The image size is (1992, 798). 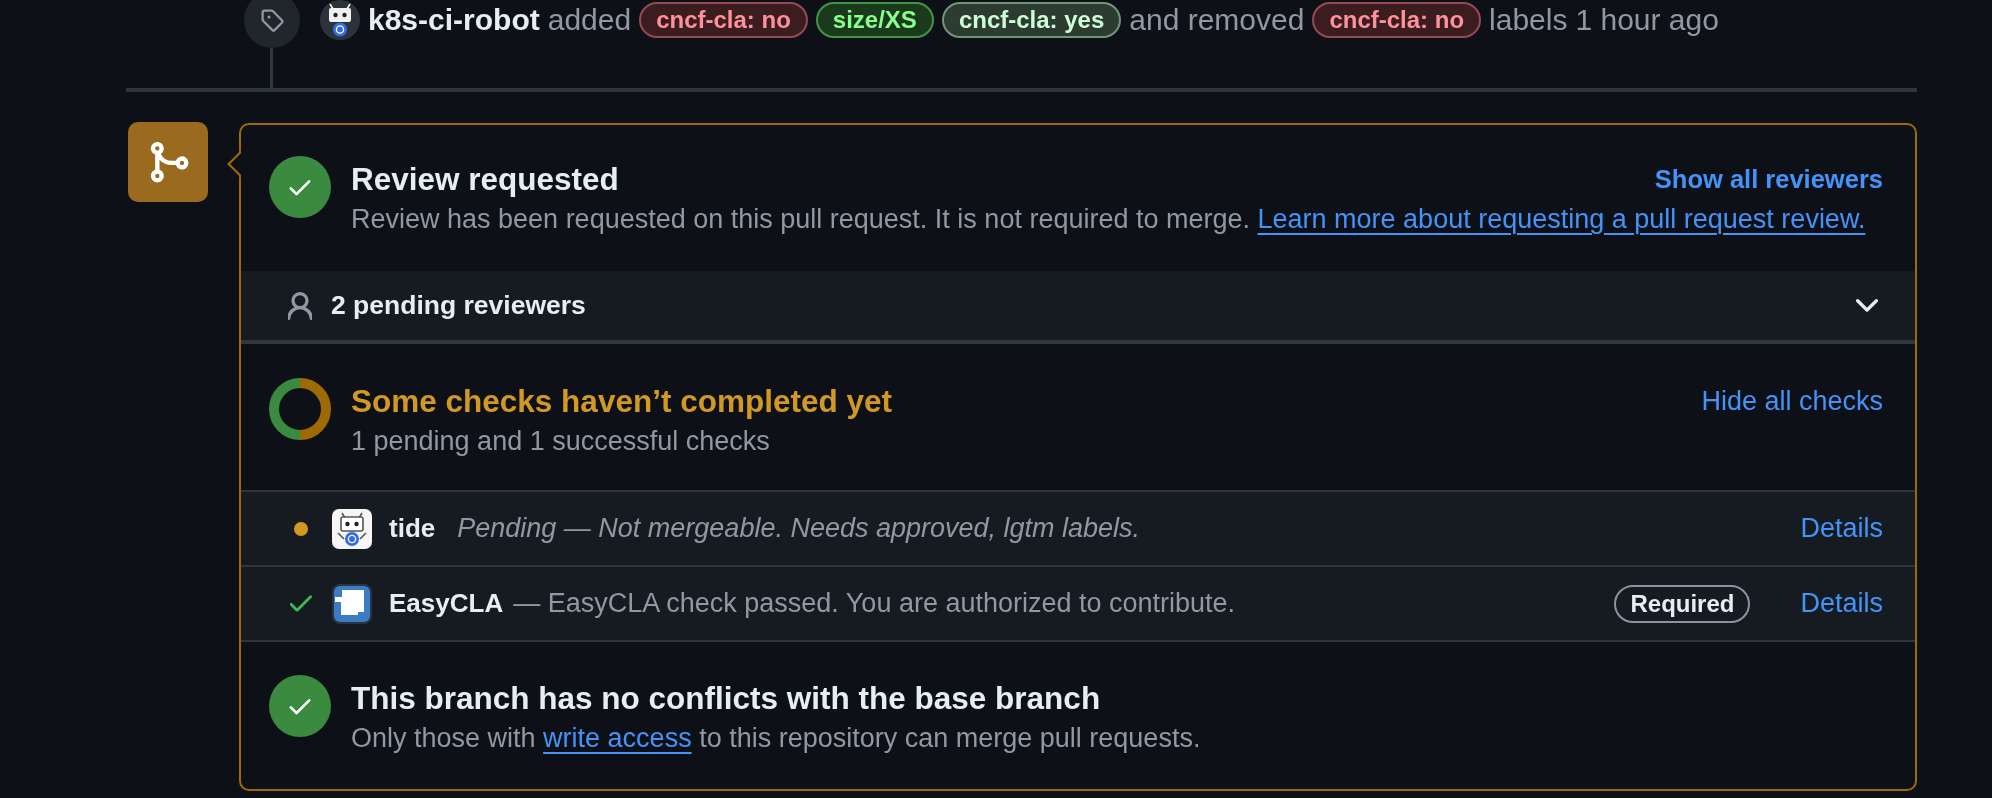 I want to click on learn-more-link: Learn more about requesting a pull request review., so click(x=1561, y=219).